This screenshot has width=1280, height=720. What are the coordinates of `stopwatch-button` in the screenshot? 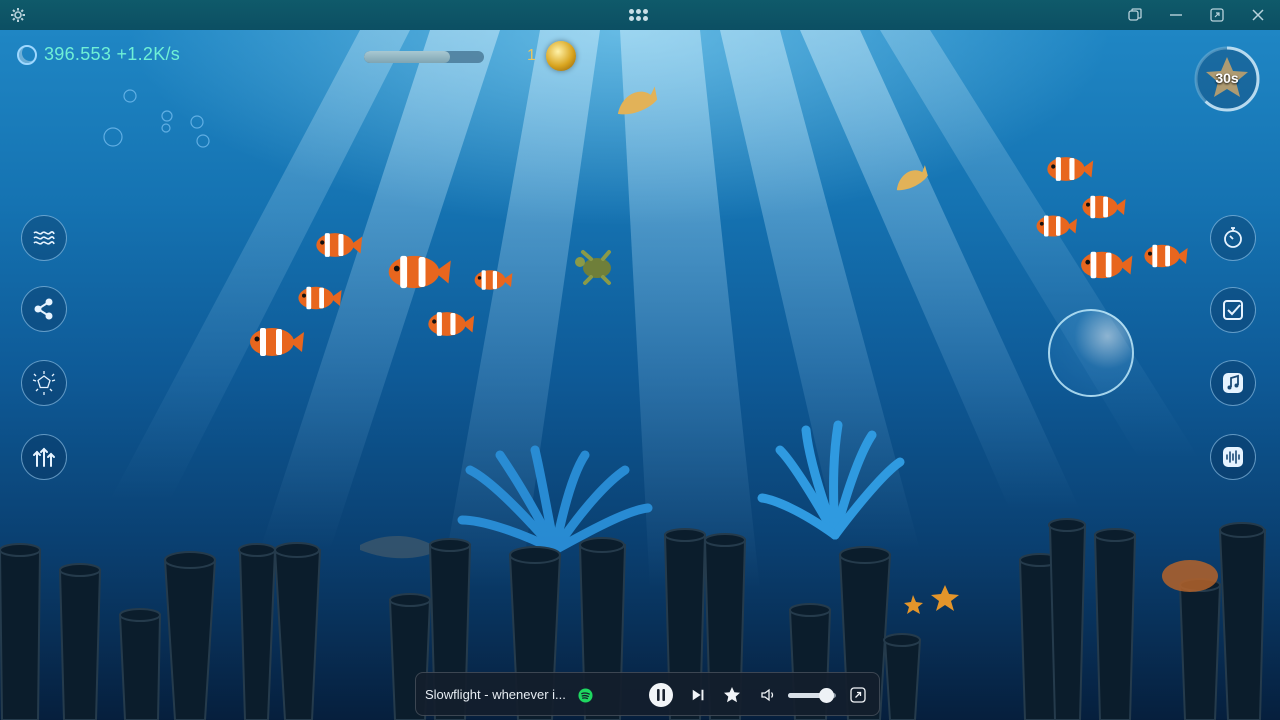 It's located at (1233, 238).